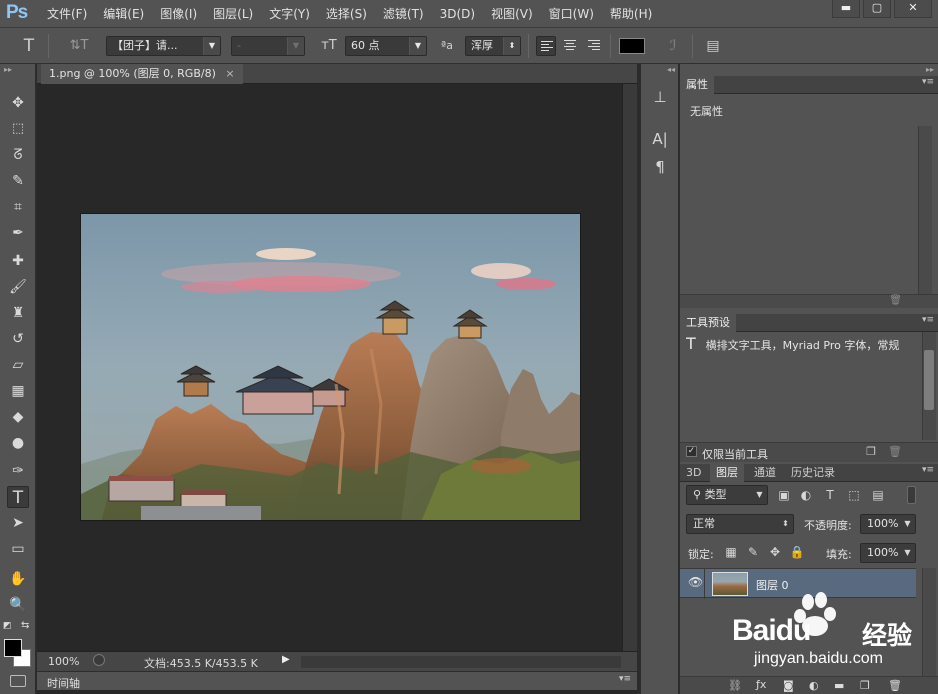 This screenshot has width=938, height=694. I want to click on lock-all-icon: 🔒, so click(797, 552).